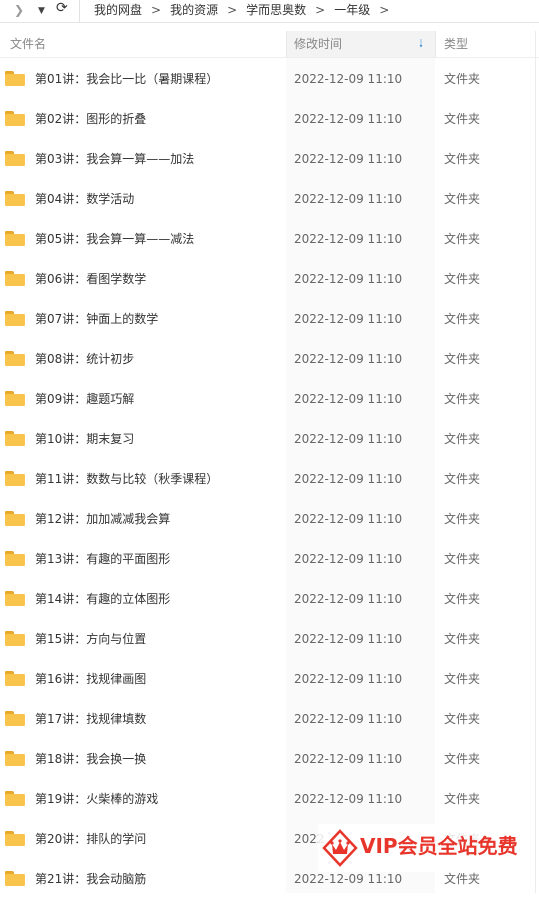  Describe the element at coordinates (127, 79) in the screenshot. I see `file-name: 第01讲：我会比一比（暑期课程）` at that location.